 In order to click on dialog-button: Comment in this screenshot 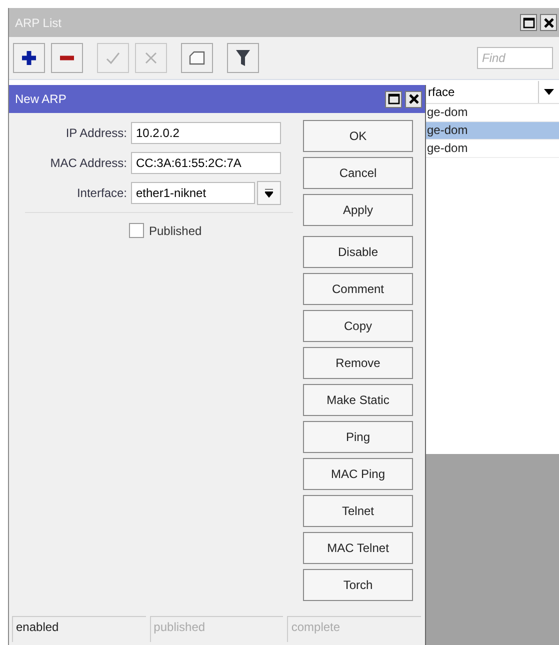, I will do `click(358, 289)`.